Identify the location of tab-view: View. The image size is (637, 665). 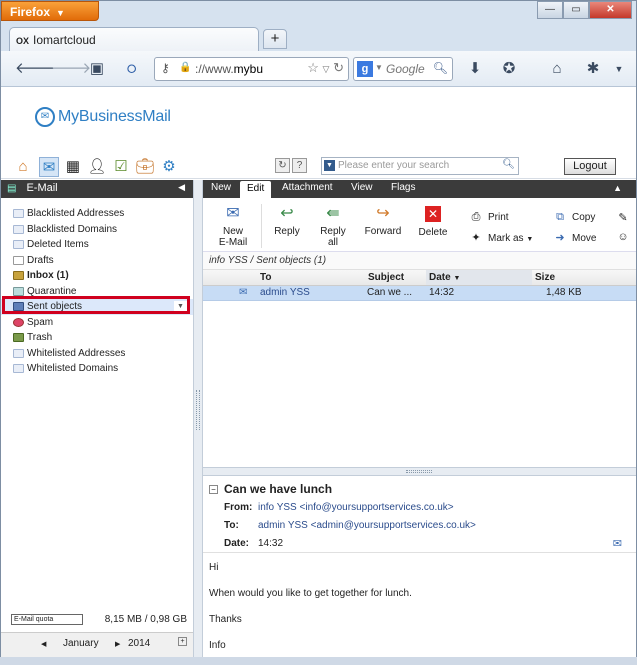
(362, 187).